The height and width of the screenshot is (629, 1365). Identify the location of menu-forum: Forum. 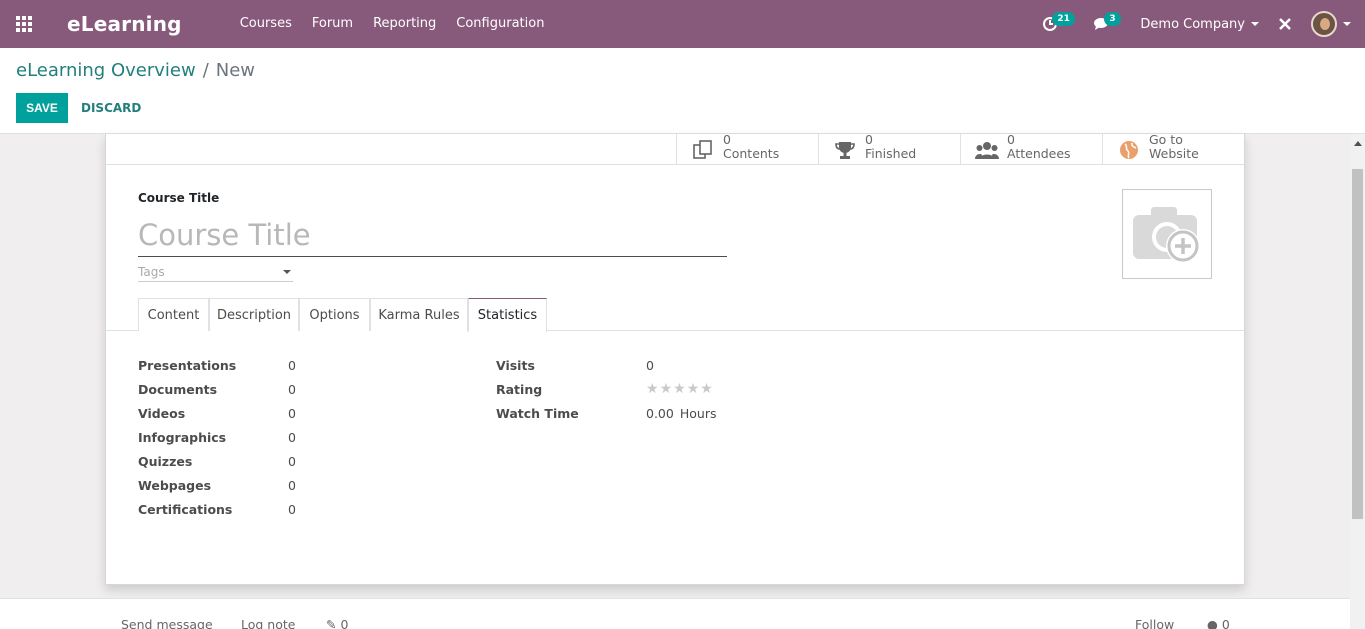
(332, 24).